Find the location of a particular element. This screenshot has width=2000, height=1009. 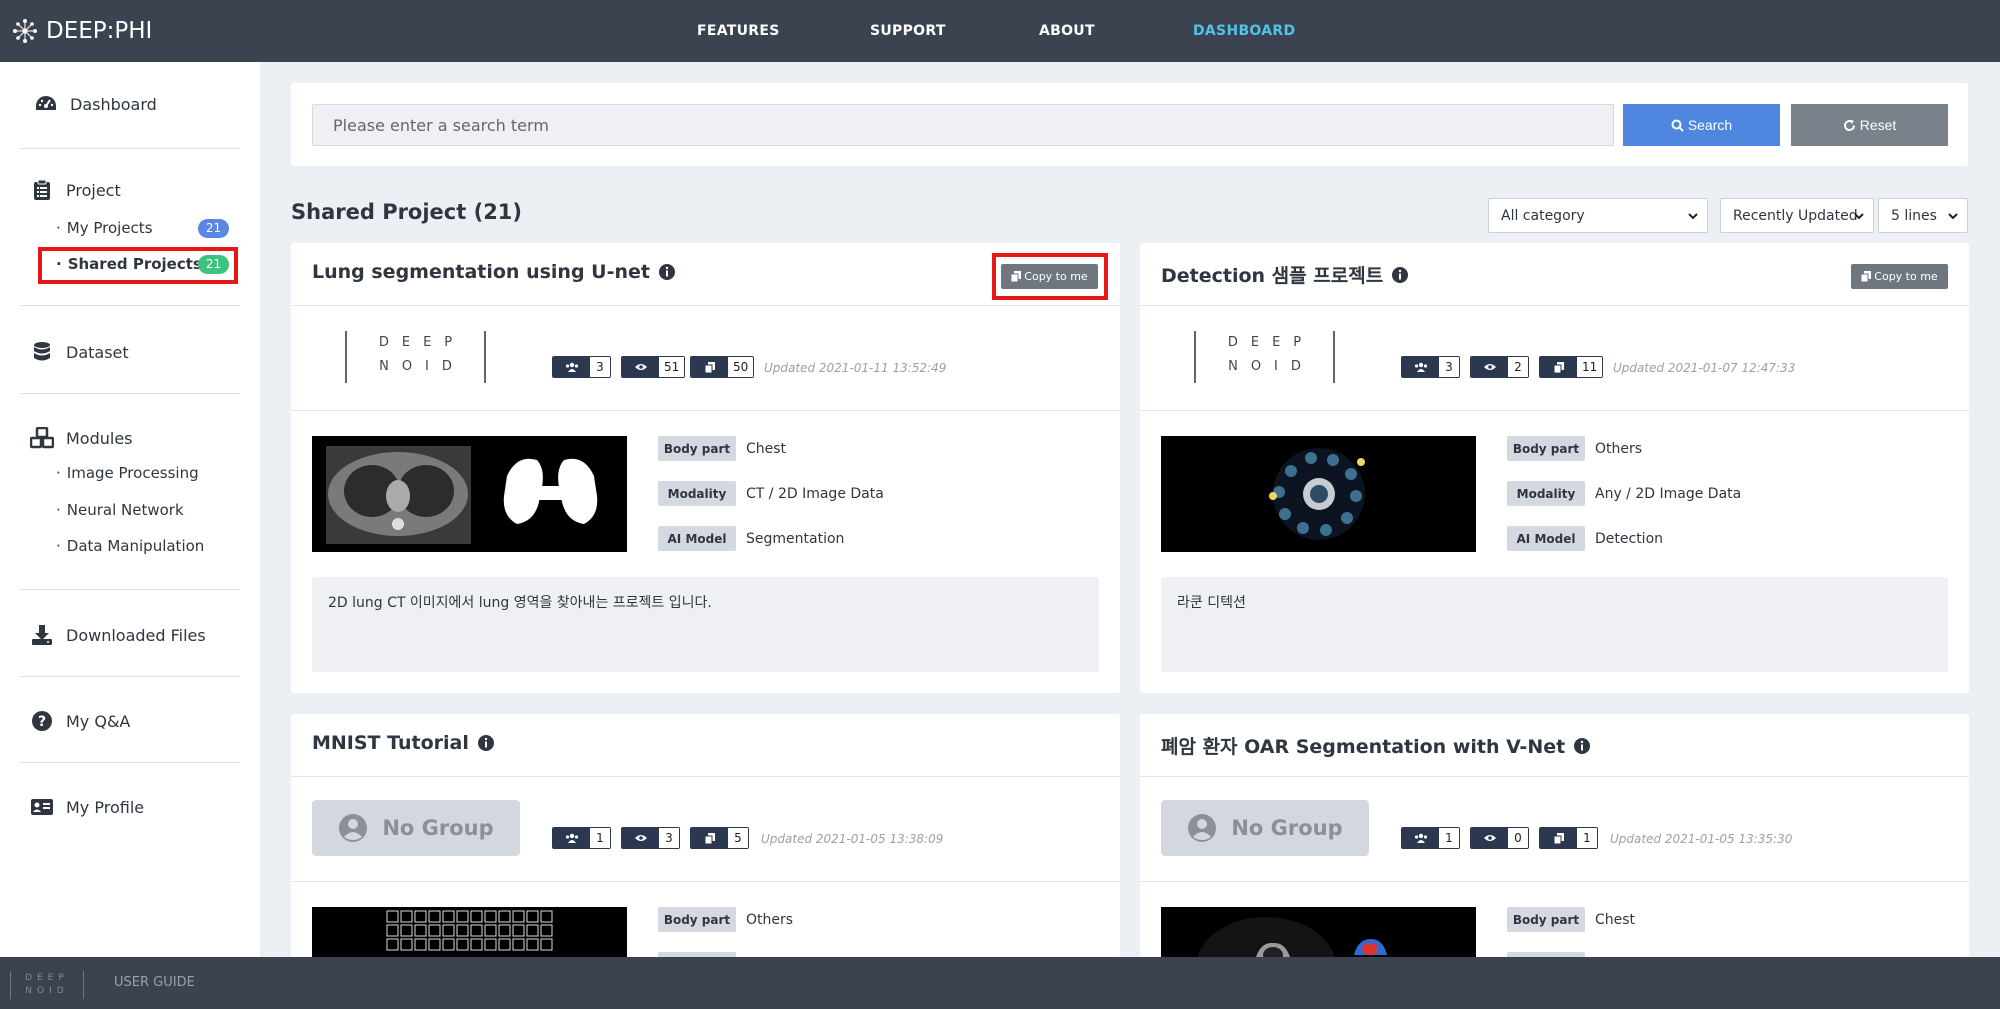

sort-select: Recently Updated is located at coordinates (1797, 215).